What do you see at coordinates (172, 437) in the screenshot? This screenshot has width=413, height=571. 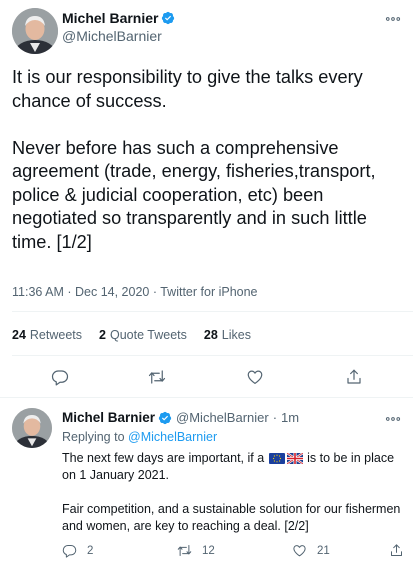 I see `replying-to-link: @MichelBarnier` at bounding box center [172, 437].